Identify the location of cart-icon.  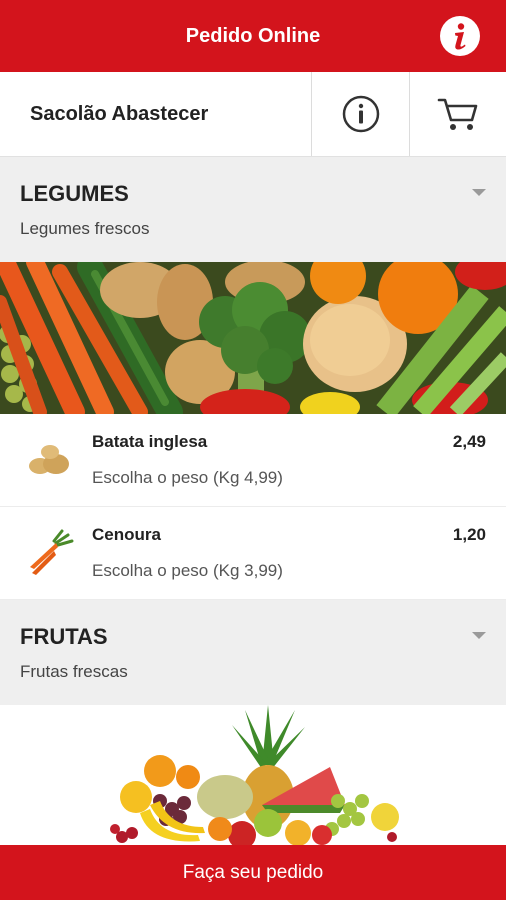
(457, 114).